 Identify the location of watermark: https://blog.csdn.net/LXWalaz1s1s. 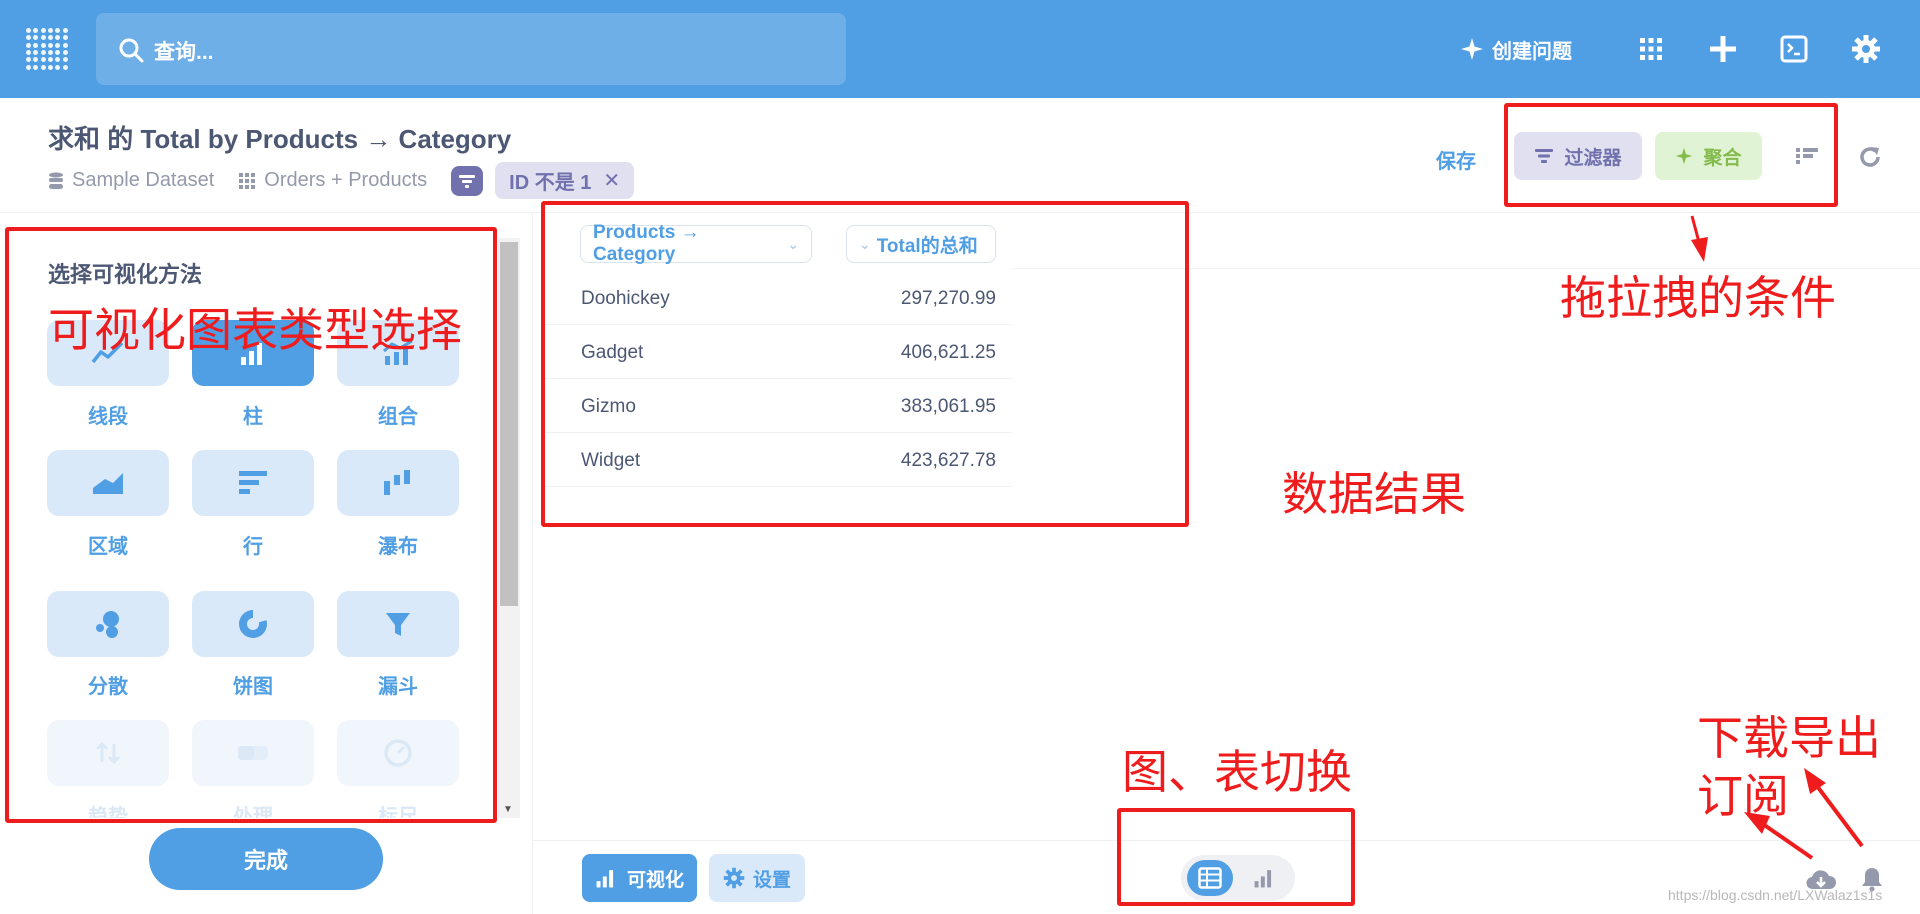
(1775, 895).